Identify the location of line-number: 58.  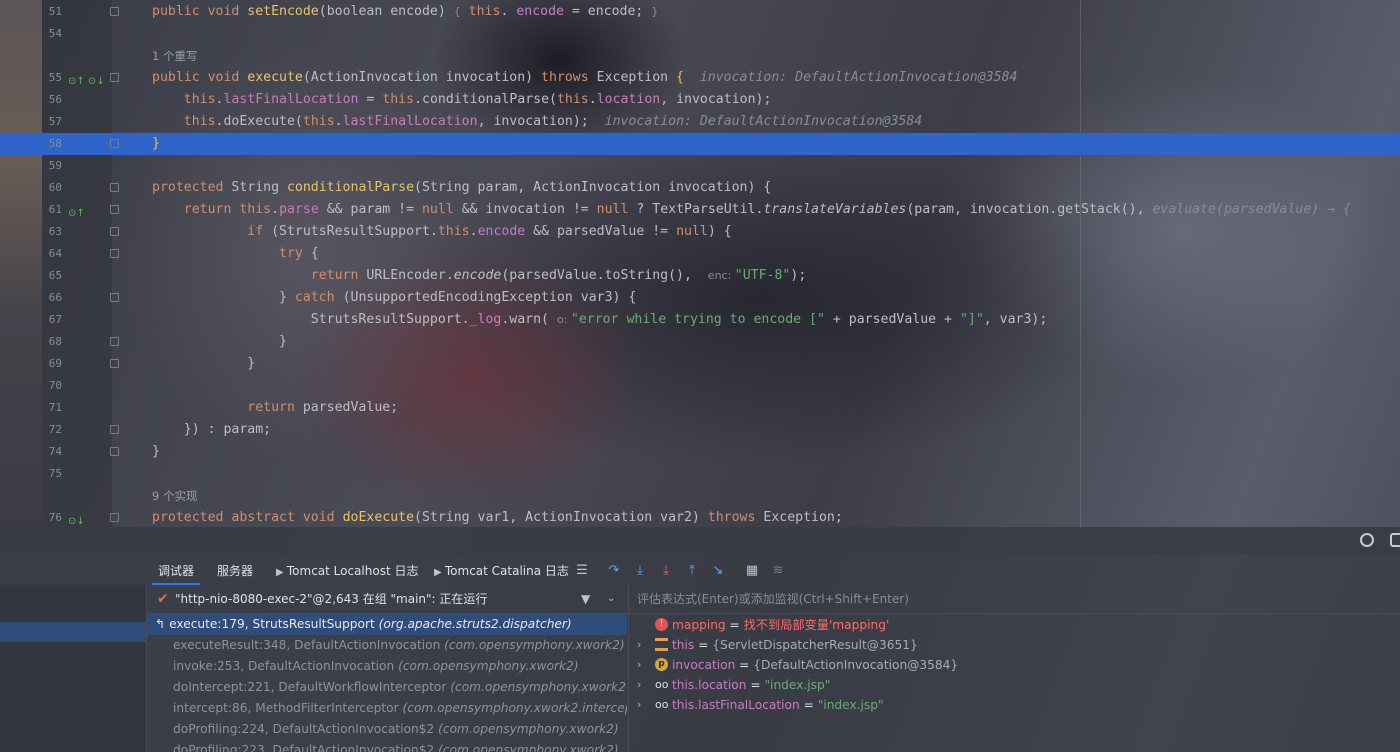
(53, 144).